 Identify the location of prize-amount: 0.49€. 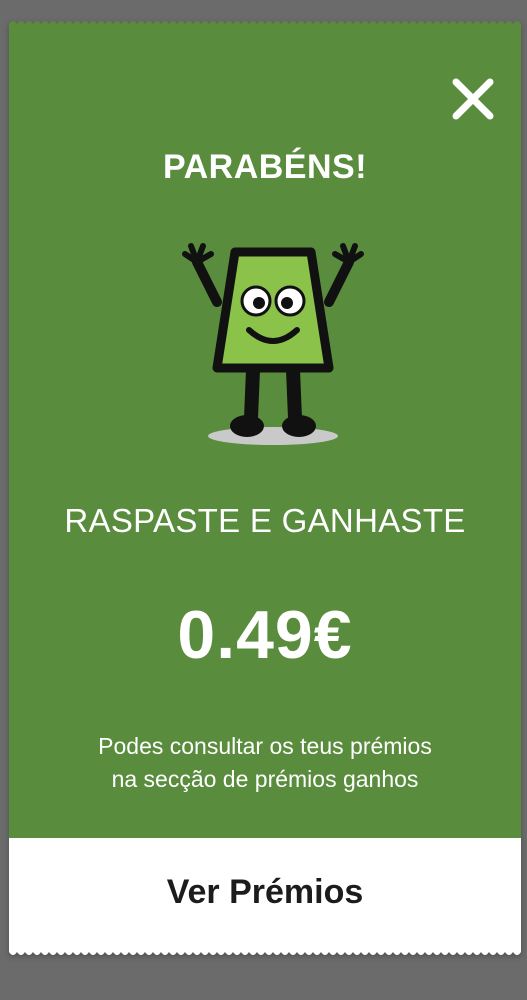
(265, 635).